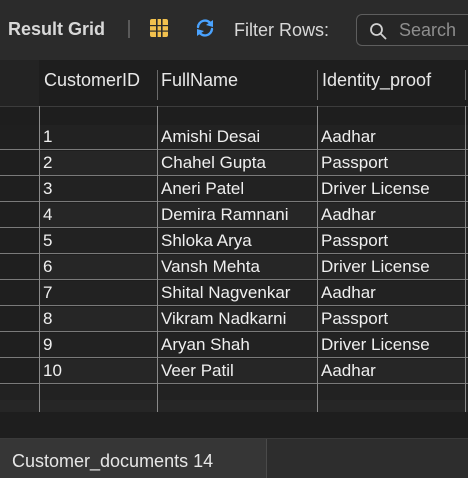  I want to click on toolbar-title: Result Grid, so click(57, 29).